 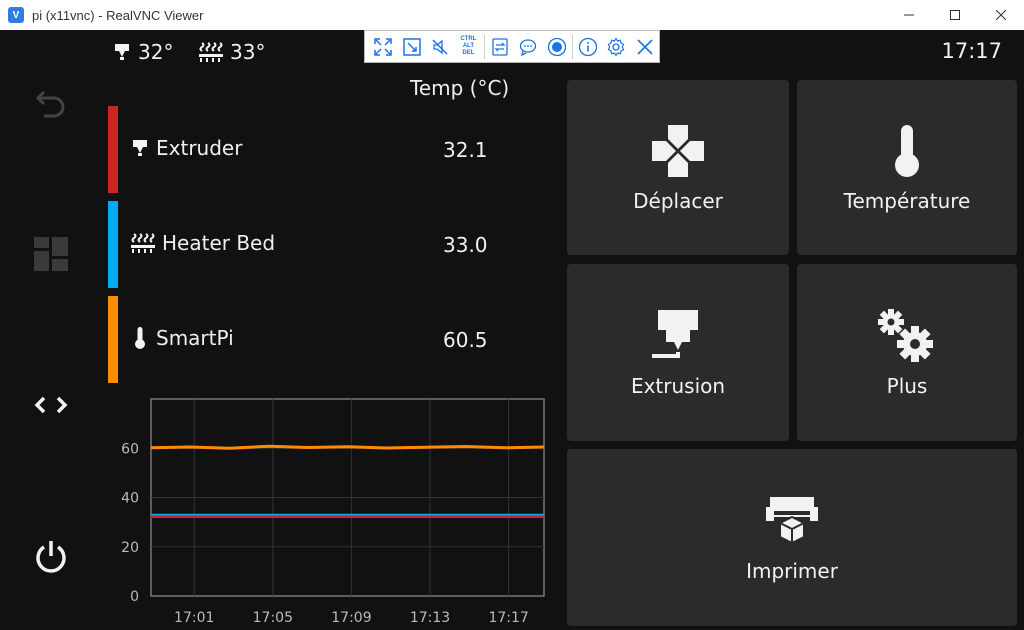 I want to click on move-button: Déplacer, so click(x=678, y=167).